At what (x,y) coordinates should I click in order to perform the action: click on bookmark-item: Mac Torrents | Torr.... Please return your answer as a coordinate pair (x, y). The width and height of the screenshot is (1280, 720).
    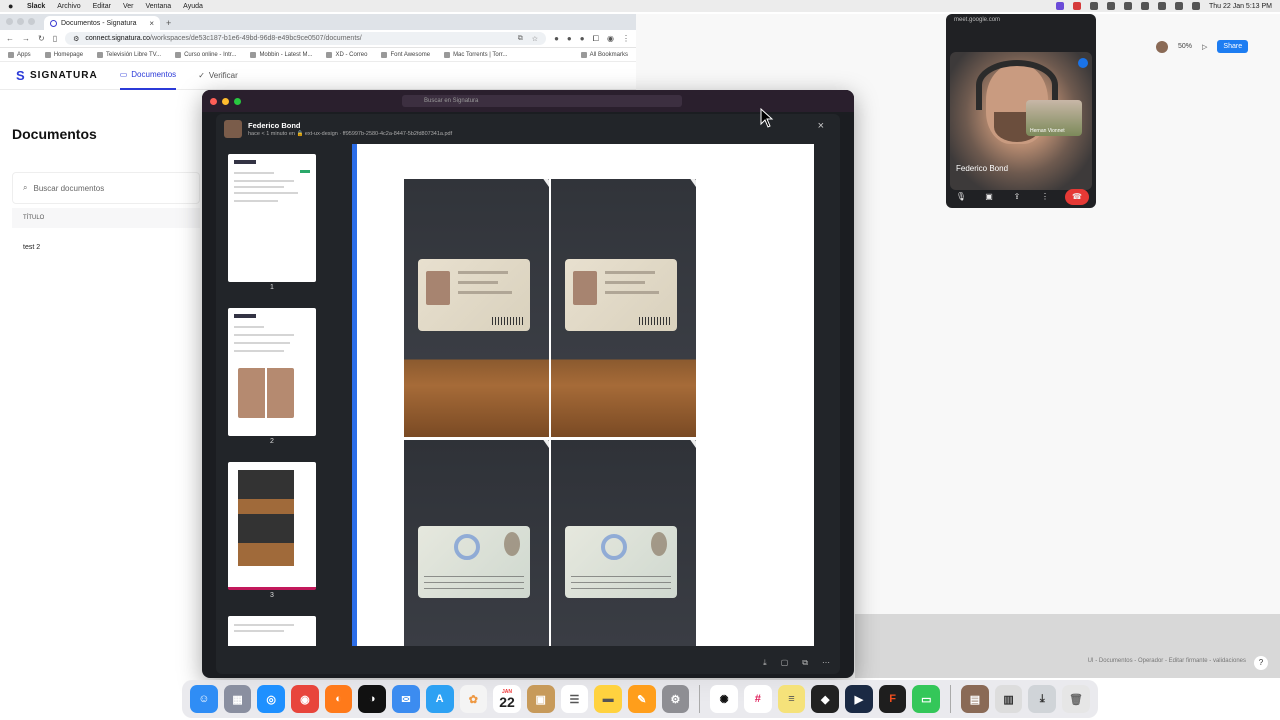
    Looking at the image, I should click on (475, 54).